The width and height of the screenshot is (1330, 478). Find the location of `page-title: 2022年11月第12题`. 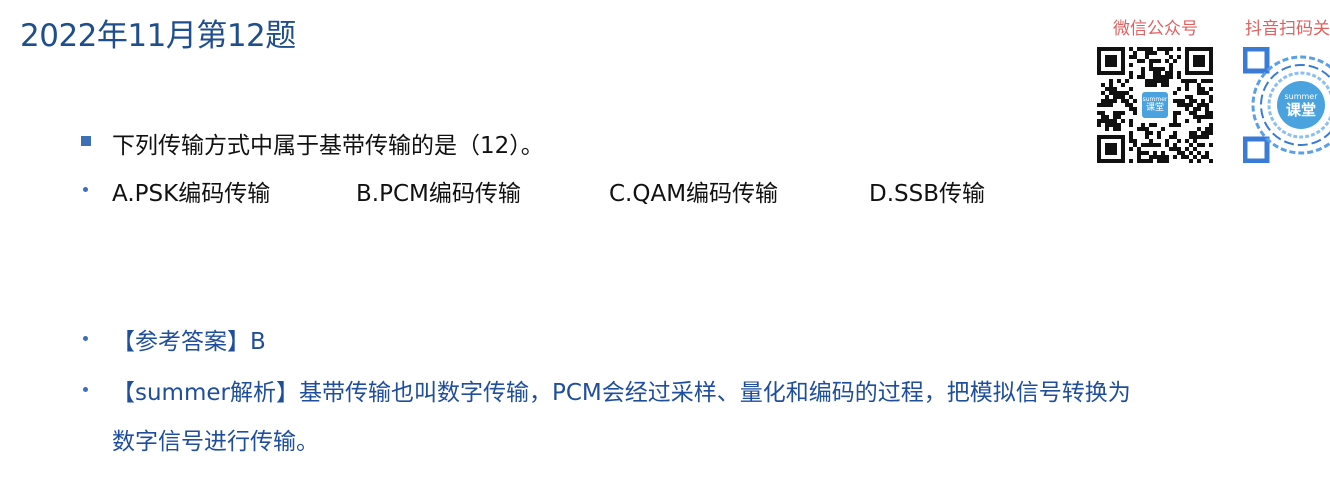

page-title: 2022年11月第12题 is located at coordinates (158, 36).